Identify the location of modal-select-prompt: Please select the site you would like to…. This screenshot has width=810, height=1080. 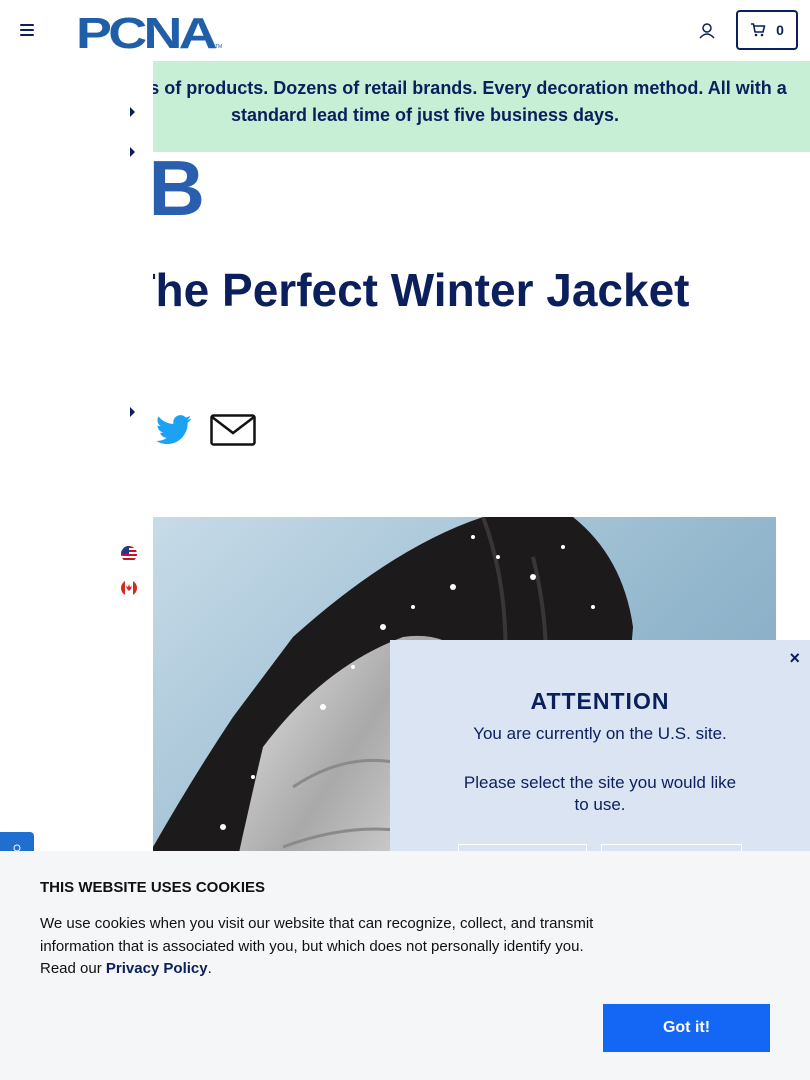
(600, 793).